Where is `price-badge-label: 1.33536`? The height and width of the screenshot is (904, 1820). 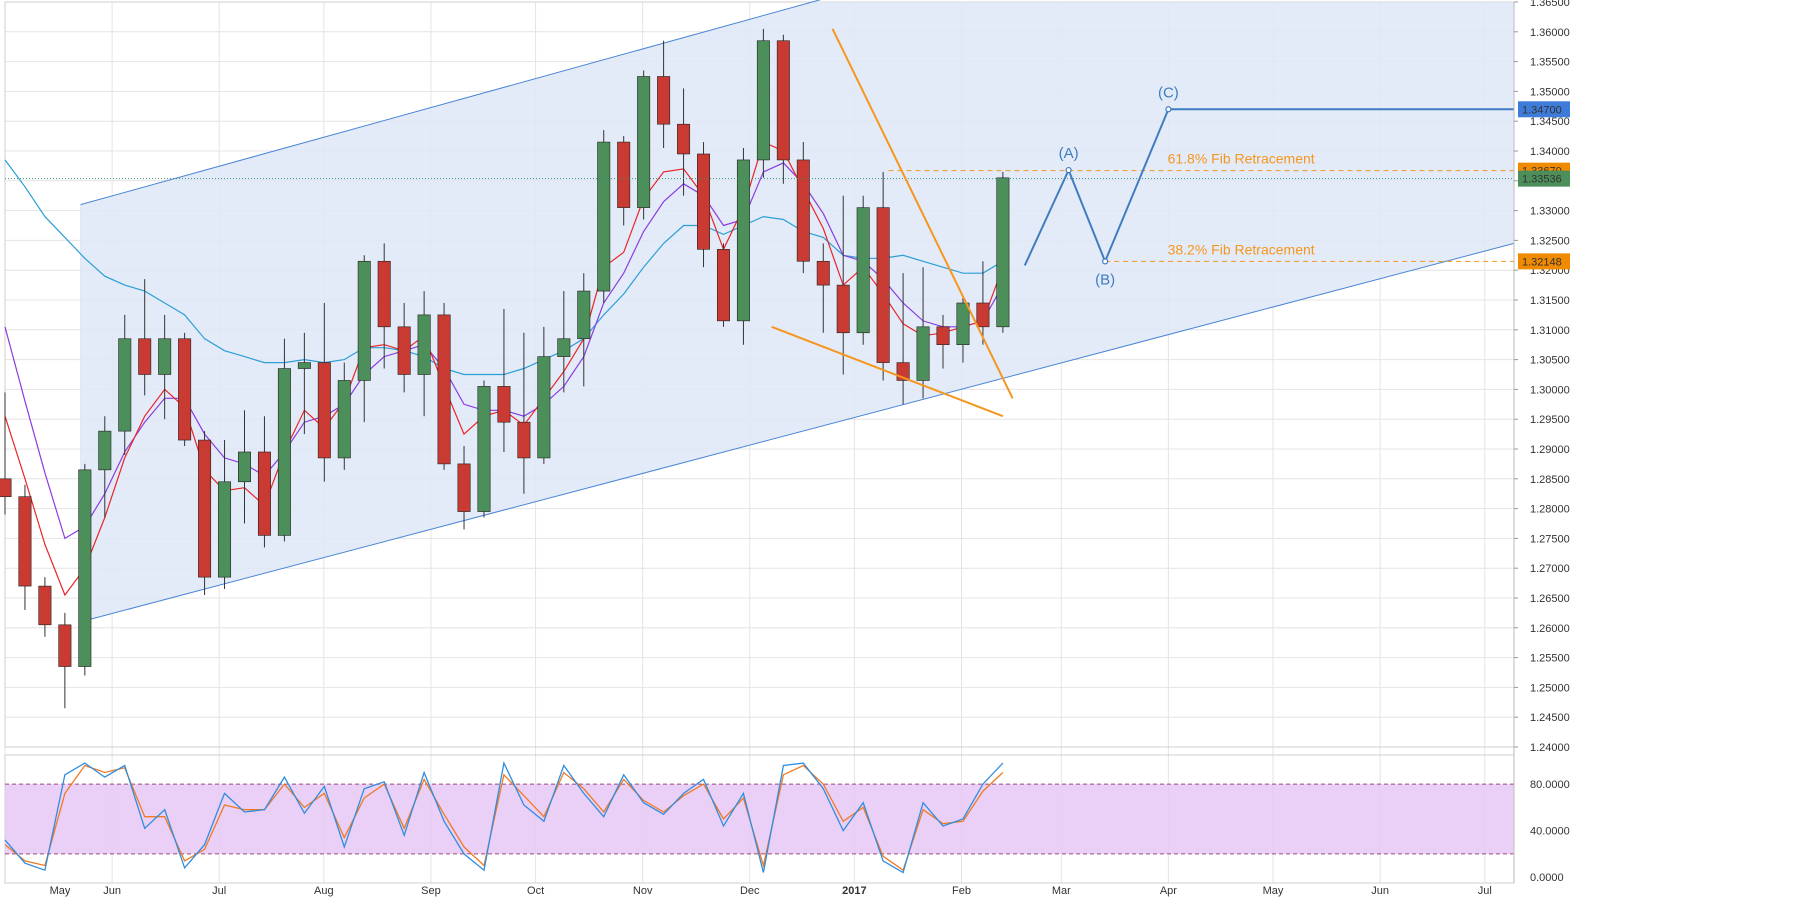
price-badge-label: 1.33536 is located at coordinates (1542, 180).